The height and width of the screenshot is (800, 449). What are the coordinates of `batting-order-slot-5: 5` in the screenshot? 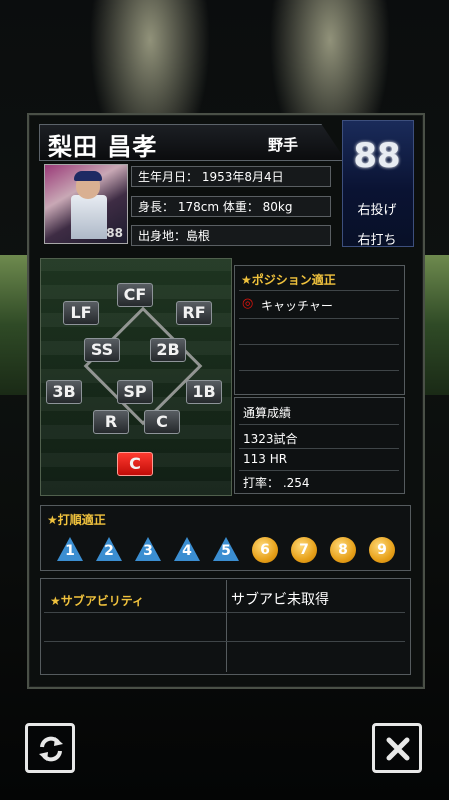 It's located at (226, 550).